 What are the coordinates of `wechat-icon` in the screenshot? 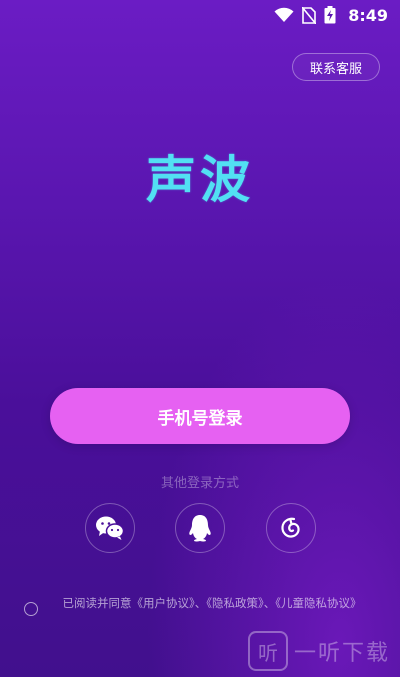 It's located at (110, 528).